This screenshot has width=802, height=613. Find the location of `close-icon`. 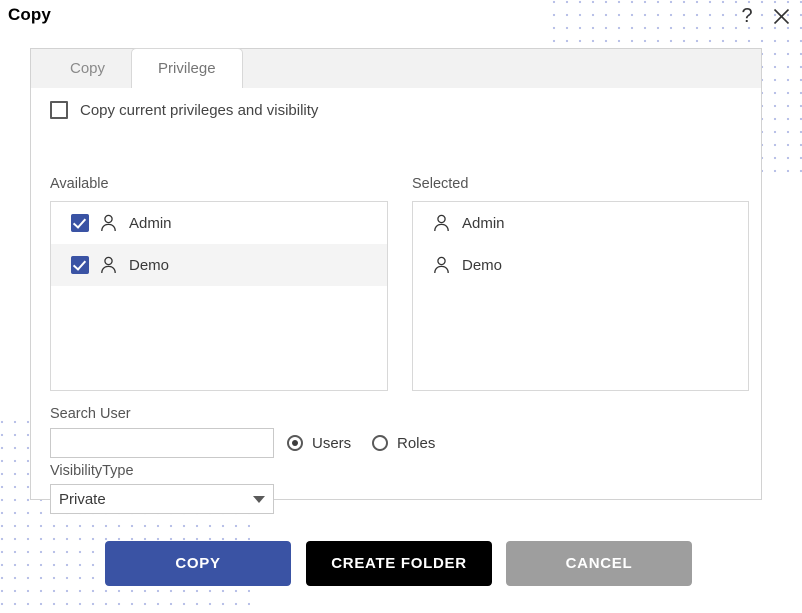

close-icon is located at coordinates (781, 16).